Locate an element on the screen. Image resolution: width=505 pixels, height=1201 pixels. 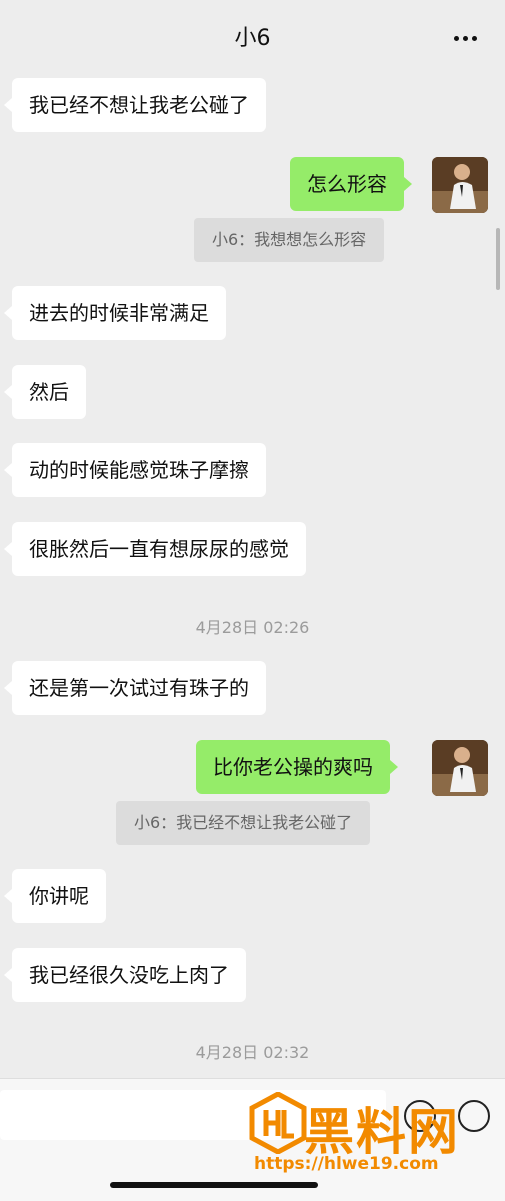
chat-title: 小6 is located at coordinates (252, 38).